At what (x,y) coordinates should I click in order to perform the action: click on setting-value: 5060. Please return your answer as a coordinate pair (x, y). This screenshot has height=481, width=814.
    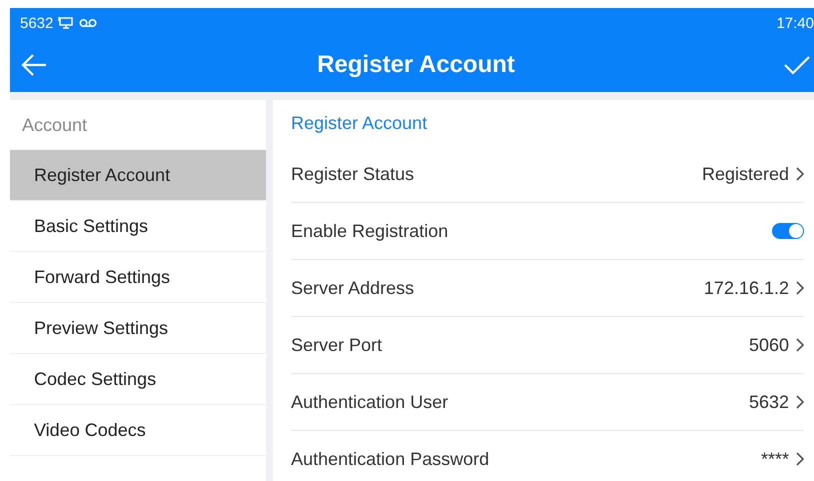
    Looking at the image, I should click on (768, 345).